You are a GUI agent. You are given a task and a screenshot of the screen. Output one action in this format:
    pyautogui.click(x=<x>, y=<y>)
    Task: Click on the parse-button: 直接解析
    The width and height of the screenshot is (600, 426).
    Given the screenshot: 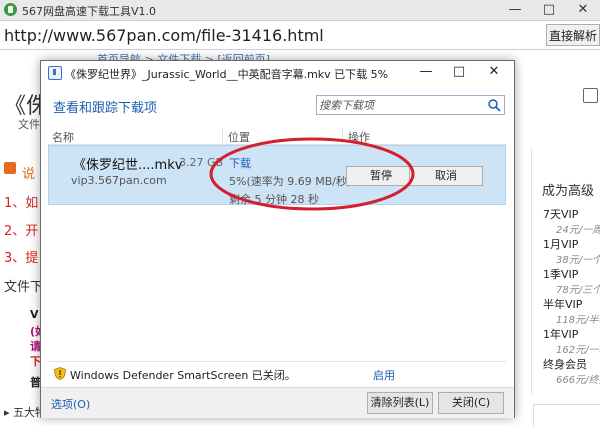 What is the action you would take?
    pyautogui.click(x=573, y=35)
    